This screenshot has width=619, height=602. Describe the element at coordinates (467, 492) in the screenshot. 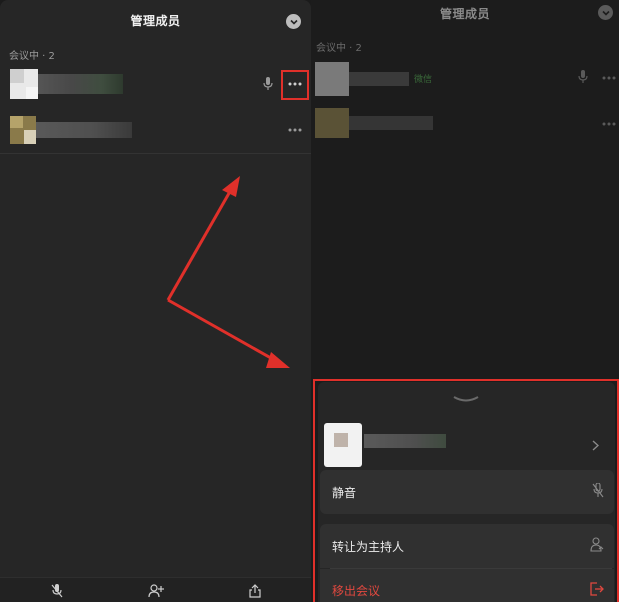

I see `mute-button: 静音` at that location.